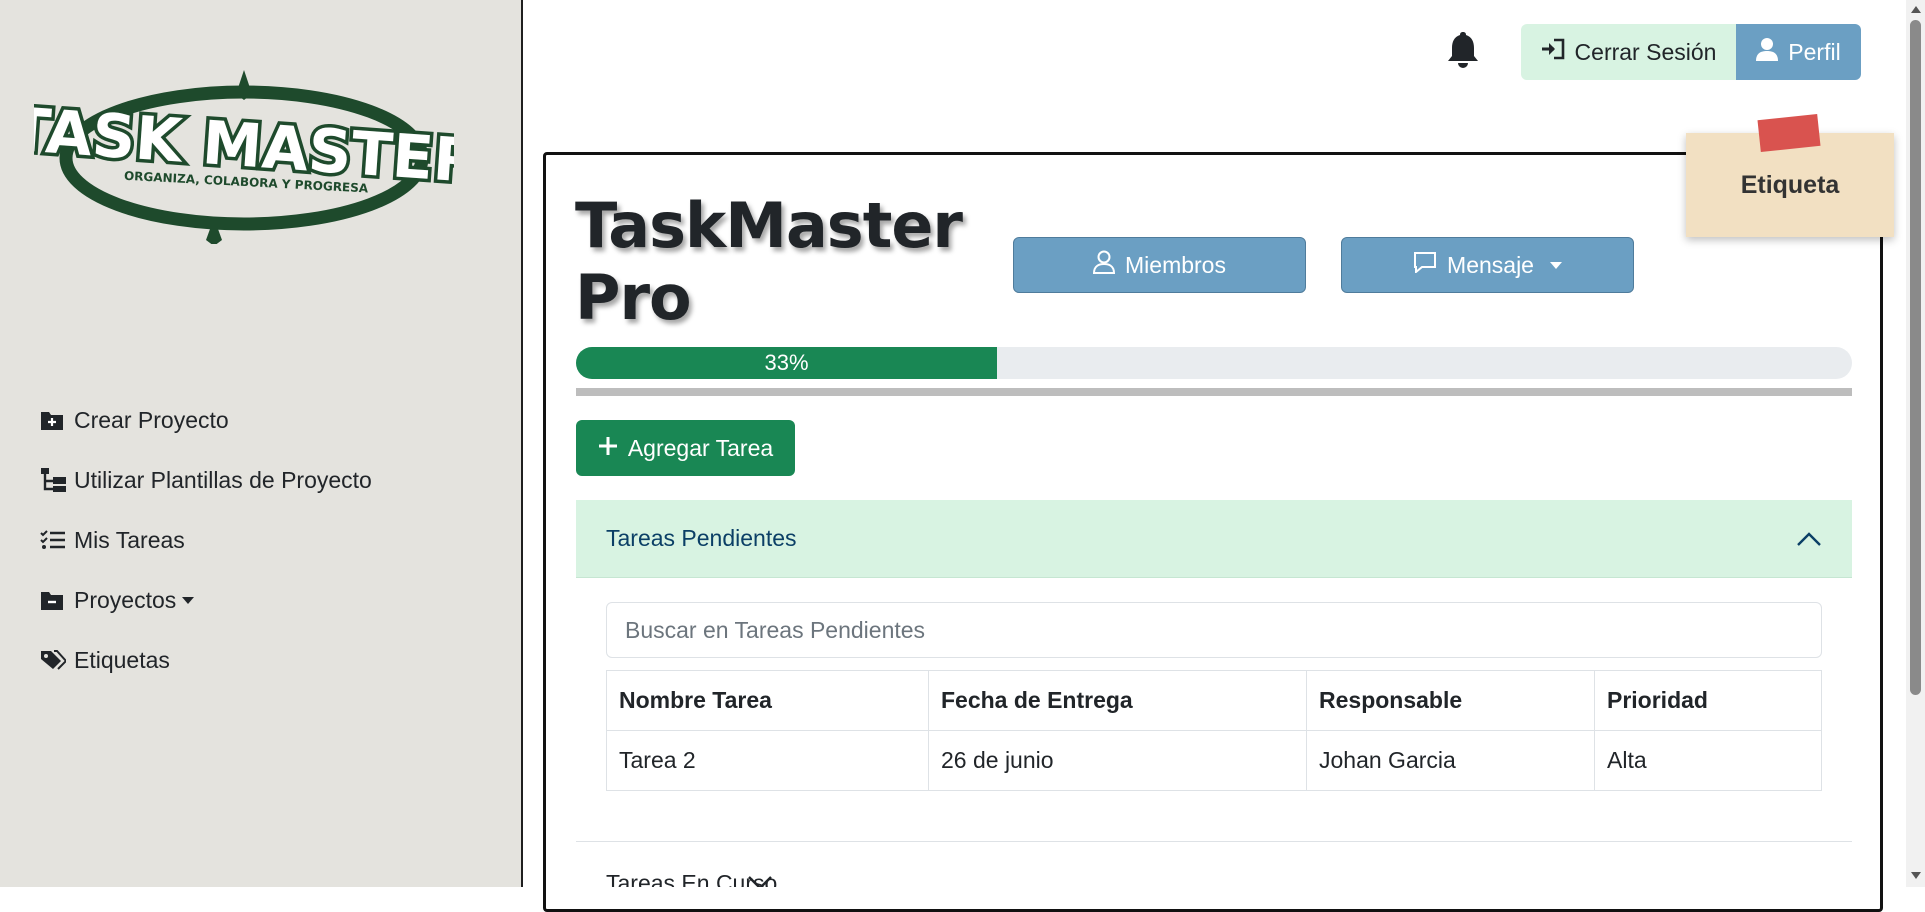 Image resolution: width=1925 pixels, height=912 pixels. I want to click on priority-cell: Alta, so click(1708, 760).